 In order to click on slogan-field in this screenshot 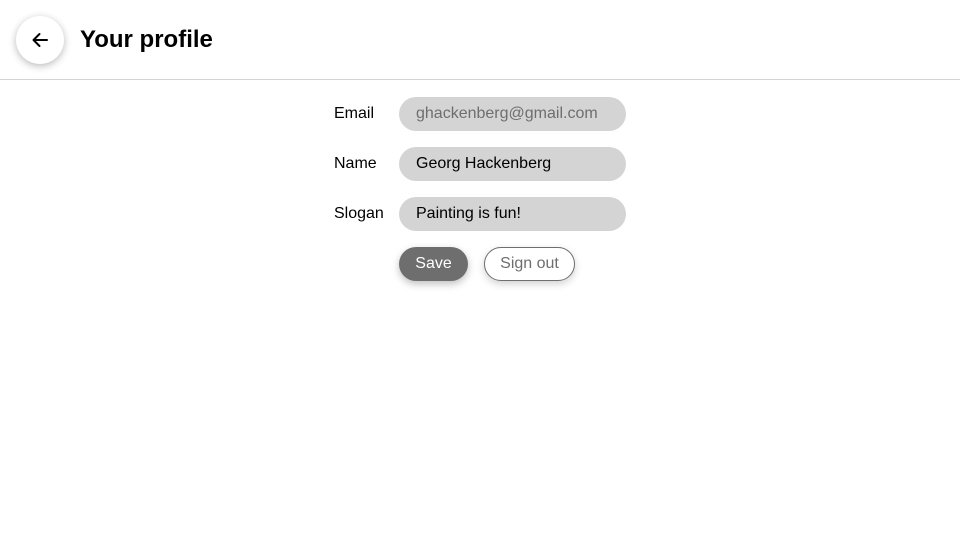, I will do `click(512, 214)`.